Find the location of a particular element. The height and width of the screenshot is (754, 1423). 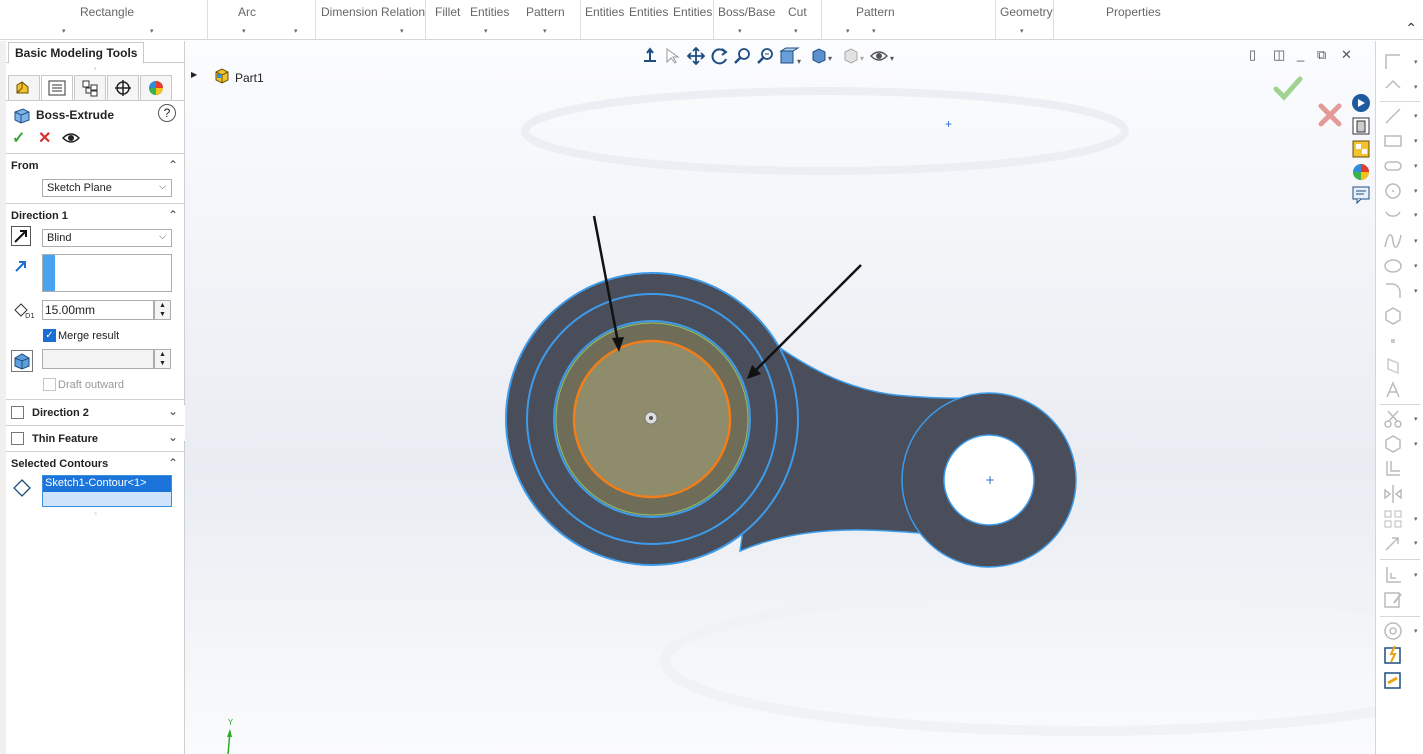

display-manager-icon is located at coordinates (156, 87).